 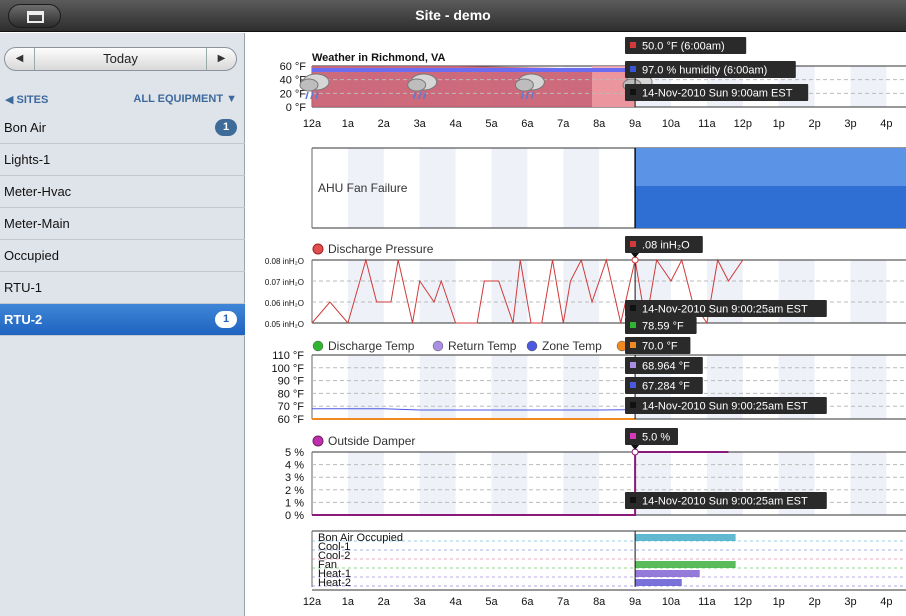 What do you see at coordinates (288, 356) in the screenshot?
I see `y-tick-label: 110 °F` at bounding box center [288, 356].